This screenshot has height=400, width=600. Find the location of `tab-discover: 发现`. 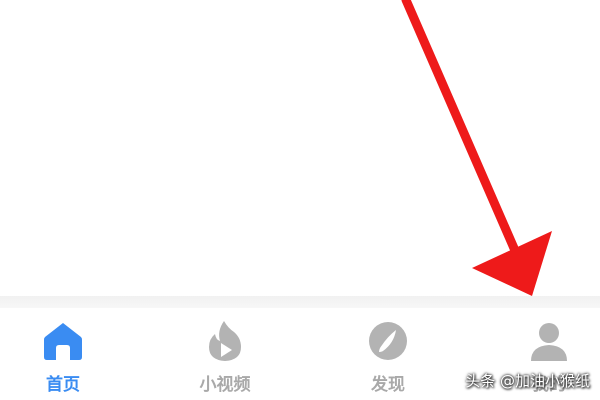

tab-discover: 发现 is located at coordinates (388, 354).